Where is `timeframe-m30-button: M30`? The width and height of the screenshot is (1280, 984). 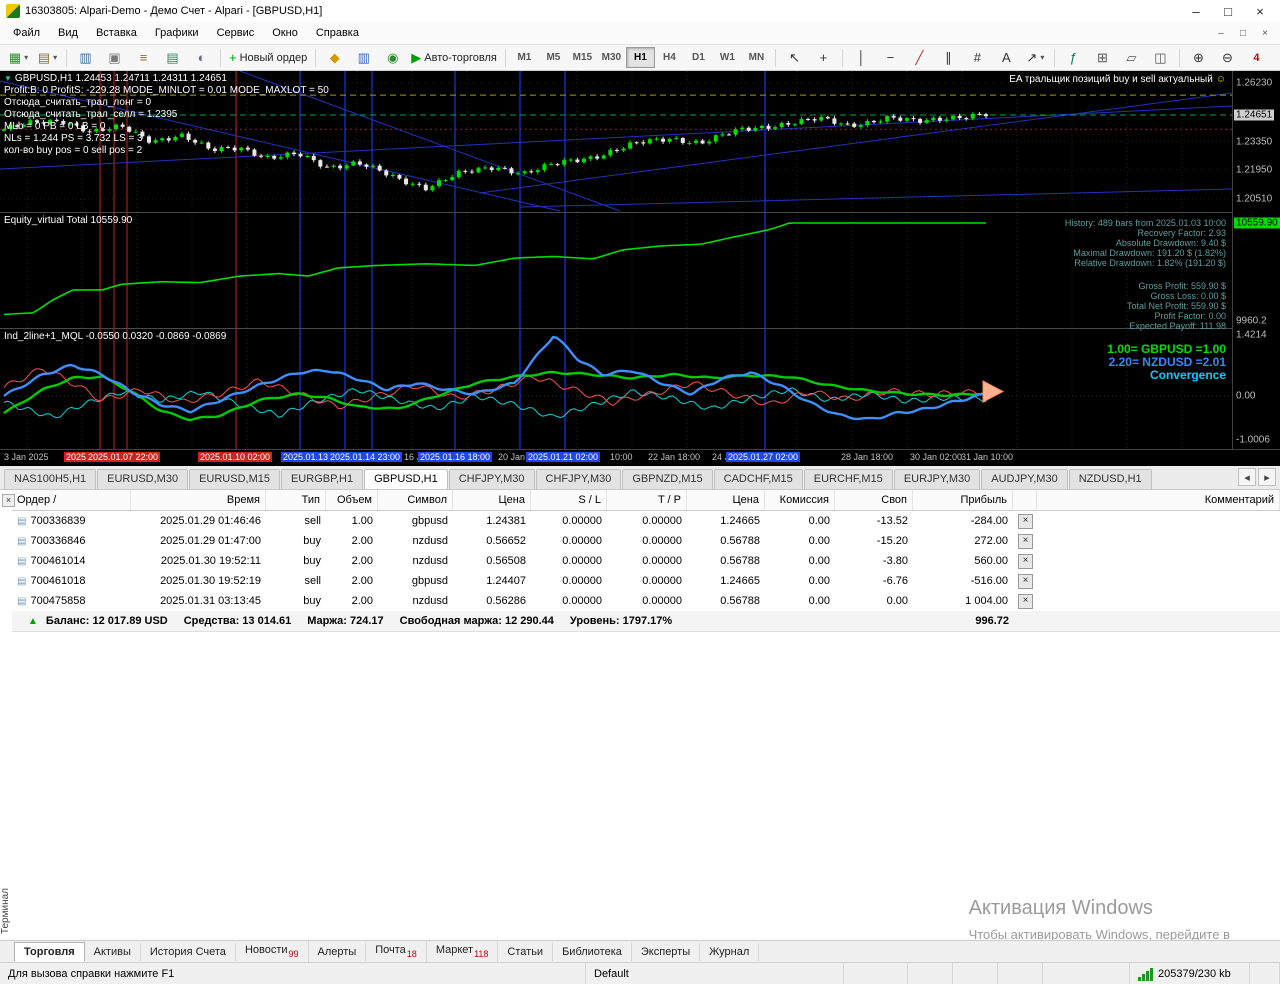 timeframe-m30-button: M30 is located at coordinates (611, 57).